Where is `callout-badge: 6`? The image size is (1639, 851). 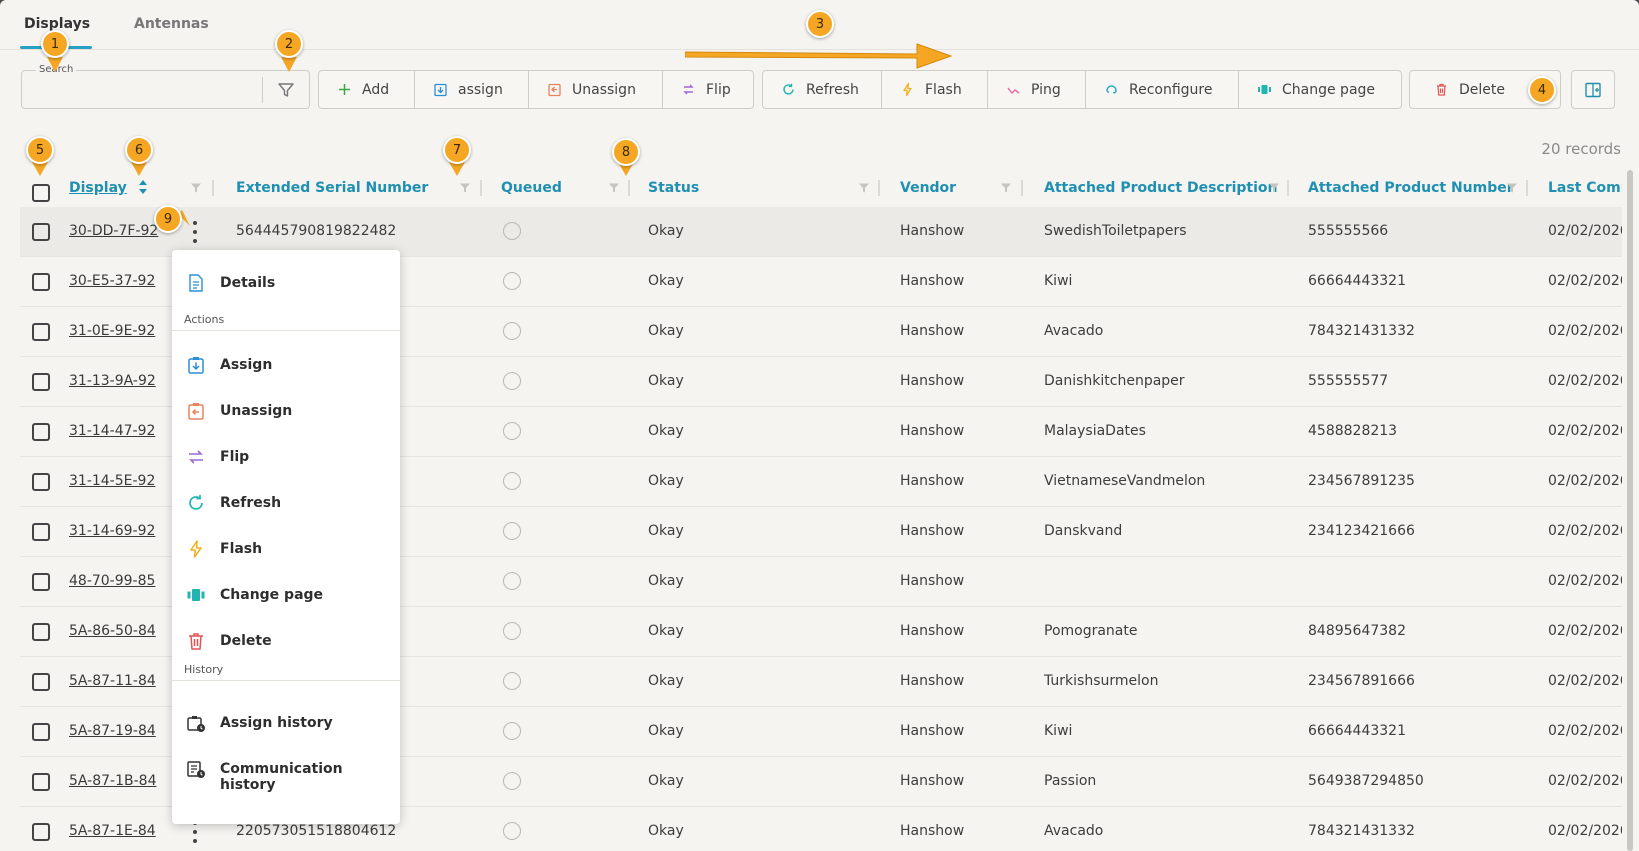
callout-badge: 6 is located at coordinates (139, 150).